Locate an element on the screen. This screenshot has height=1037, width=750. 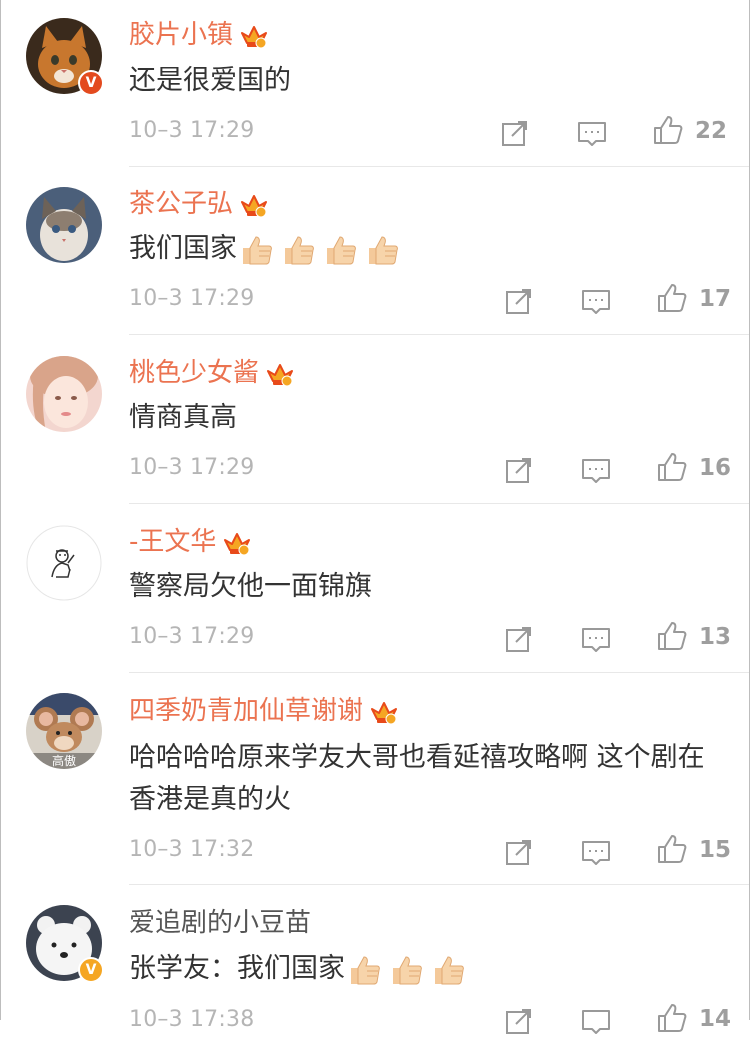
username-text: 四季奶青加仙草谢谢 is located at coordinates (246, 711).